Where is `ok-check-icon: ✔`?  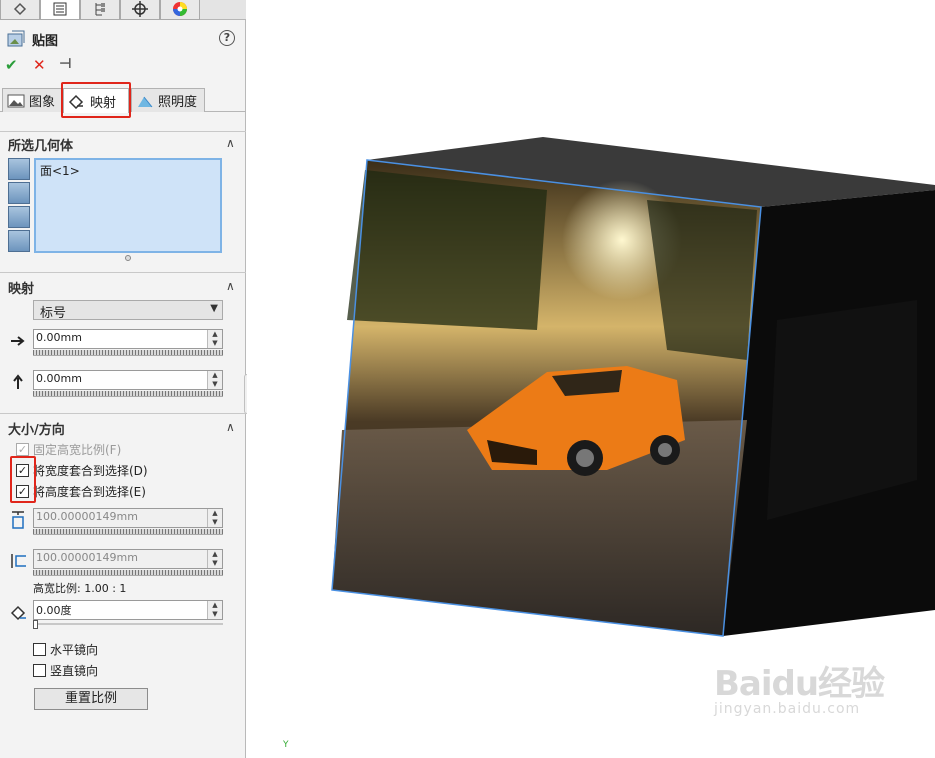
ok-check-icon: ✔ is located at coordinates (11, 65).